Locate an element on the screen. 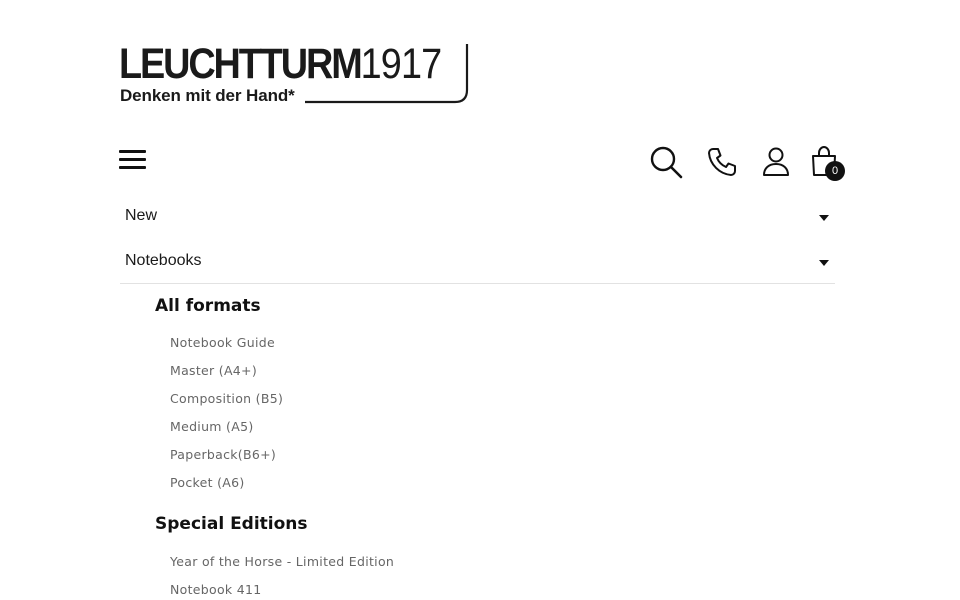 The image size is (960, 600). nav-item-new: New is located at coordinates (477, 217).